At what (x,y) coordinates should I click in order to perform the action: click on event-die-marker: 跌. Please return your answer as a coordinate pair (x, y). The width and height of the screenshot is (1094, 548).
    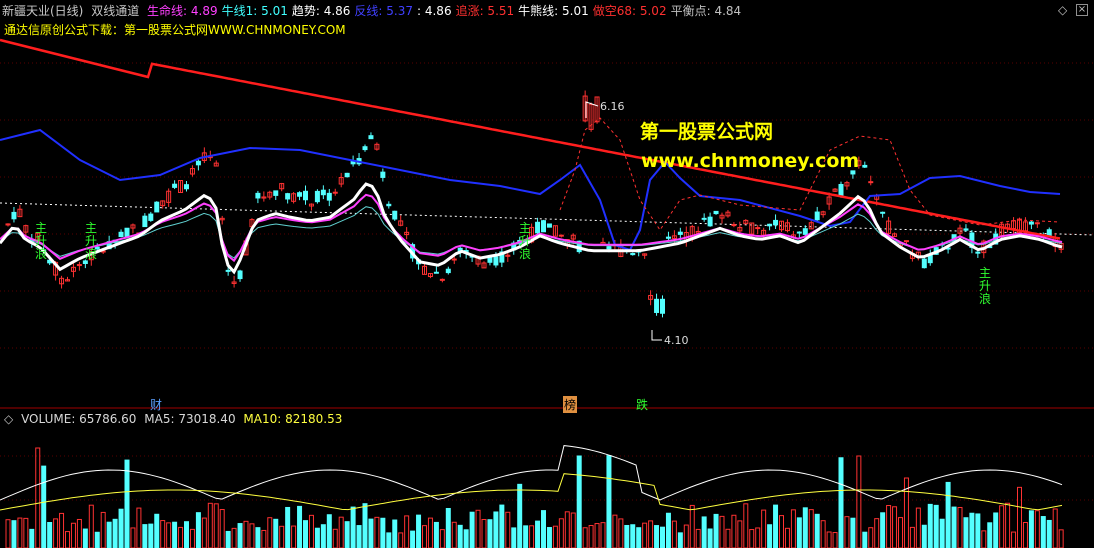
    Looking at the image, I should click on (642, 404).